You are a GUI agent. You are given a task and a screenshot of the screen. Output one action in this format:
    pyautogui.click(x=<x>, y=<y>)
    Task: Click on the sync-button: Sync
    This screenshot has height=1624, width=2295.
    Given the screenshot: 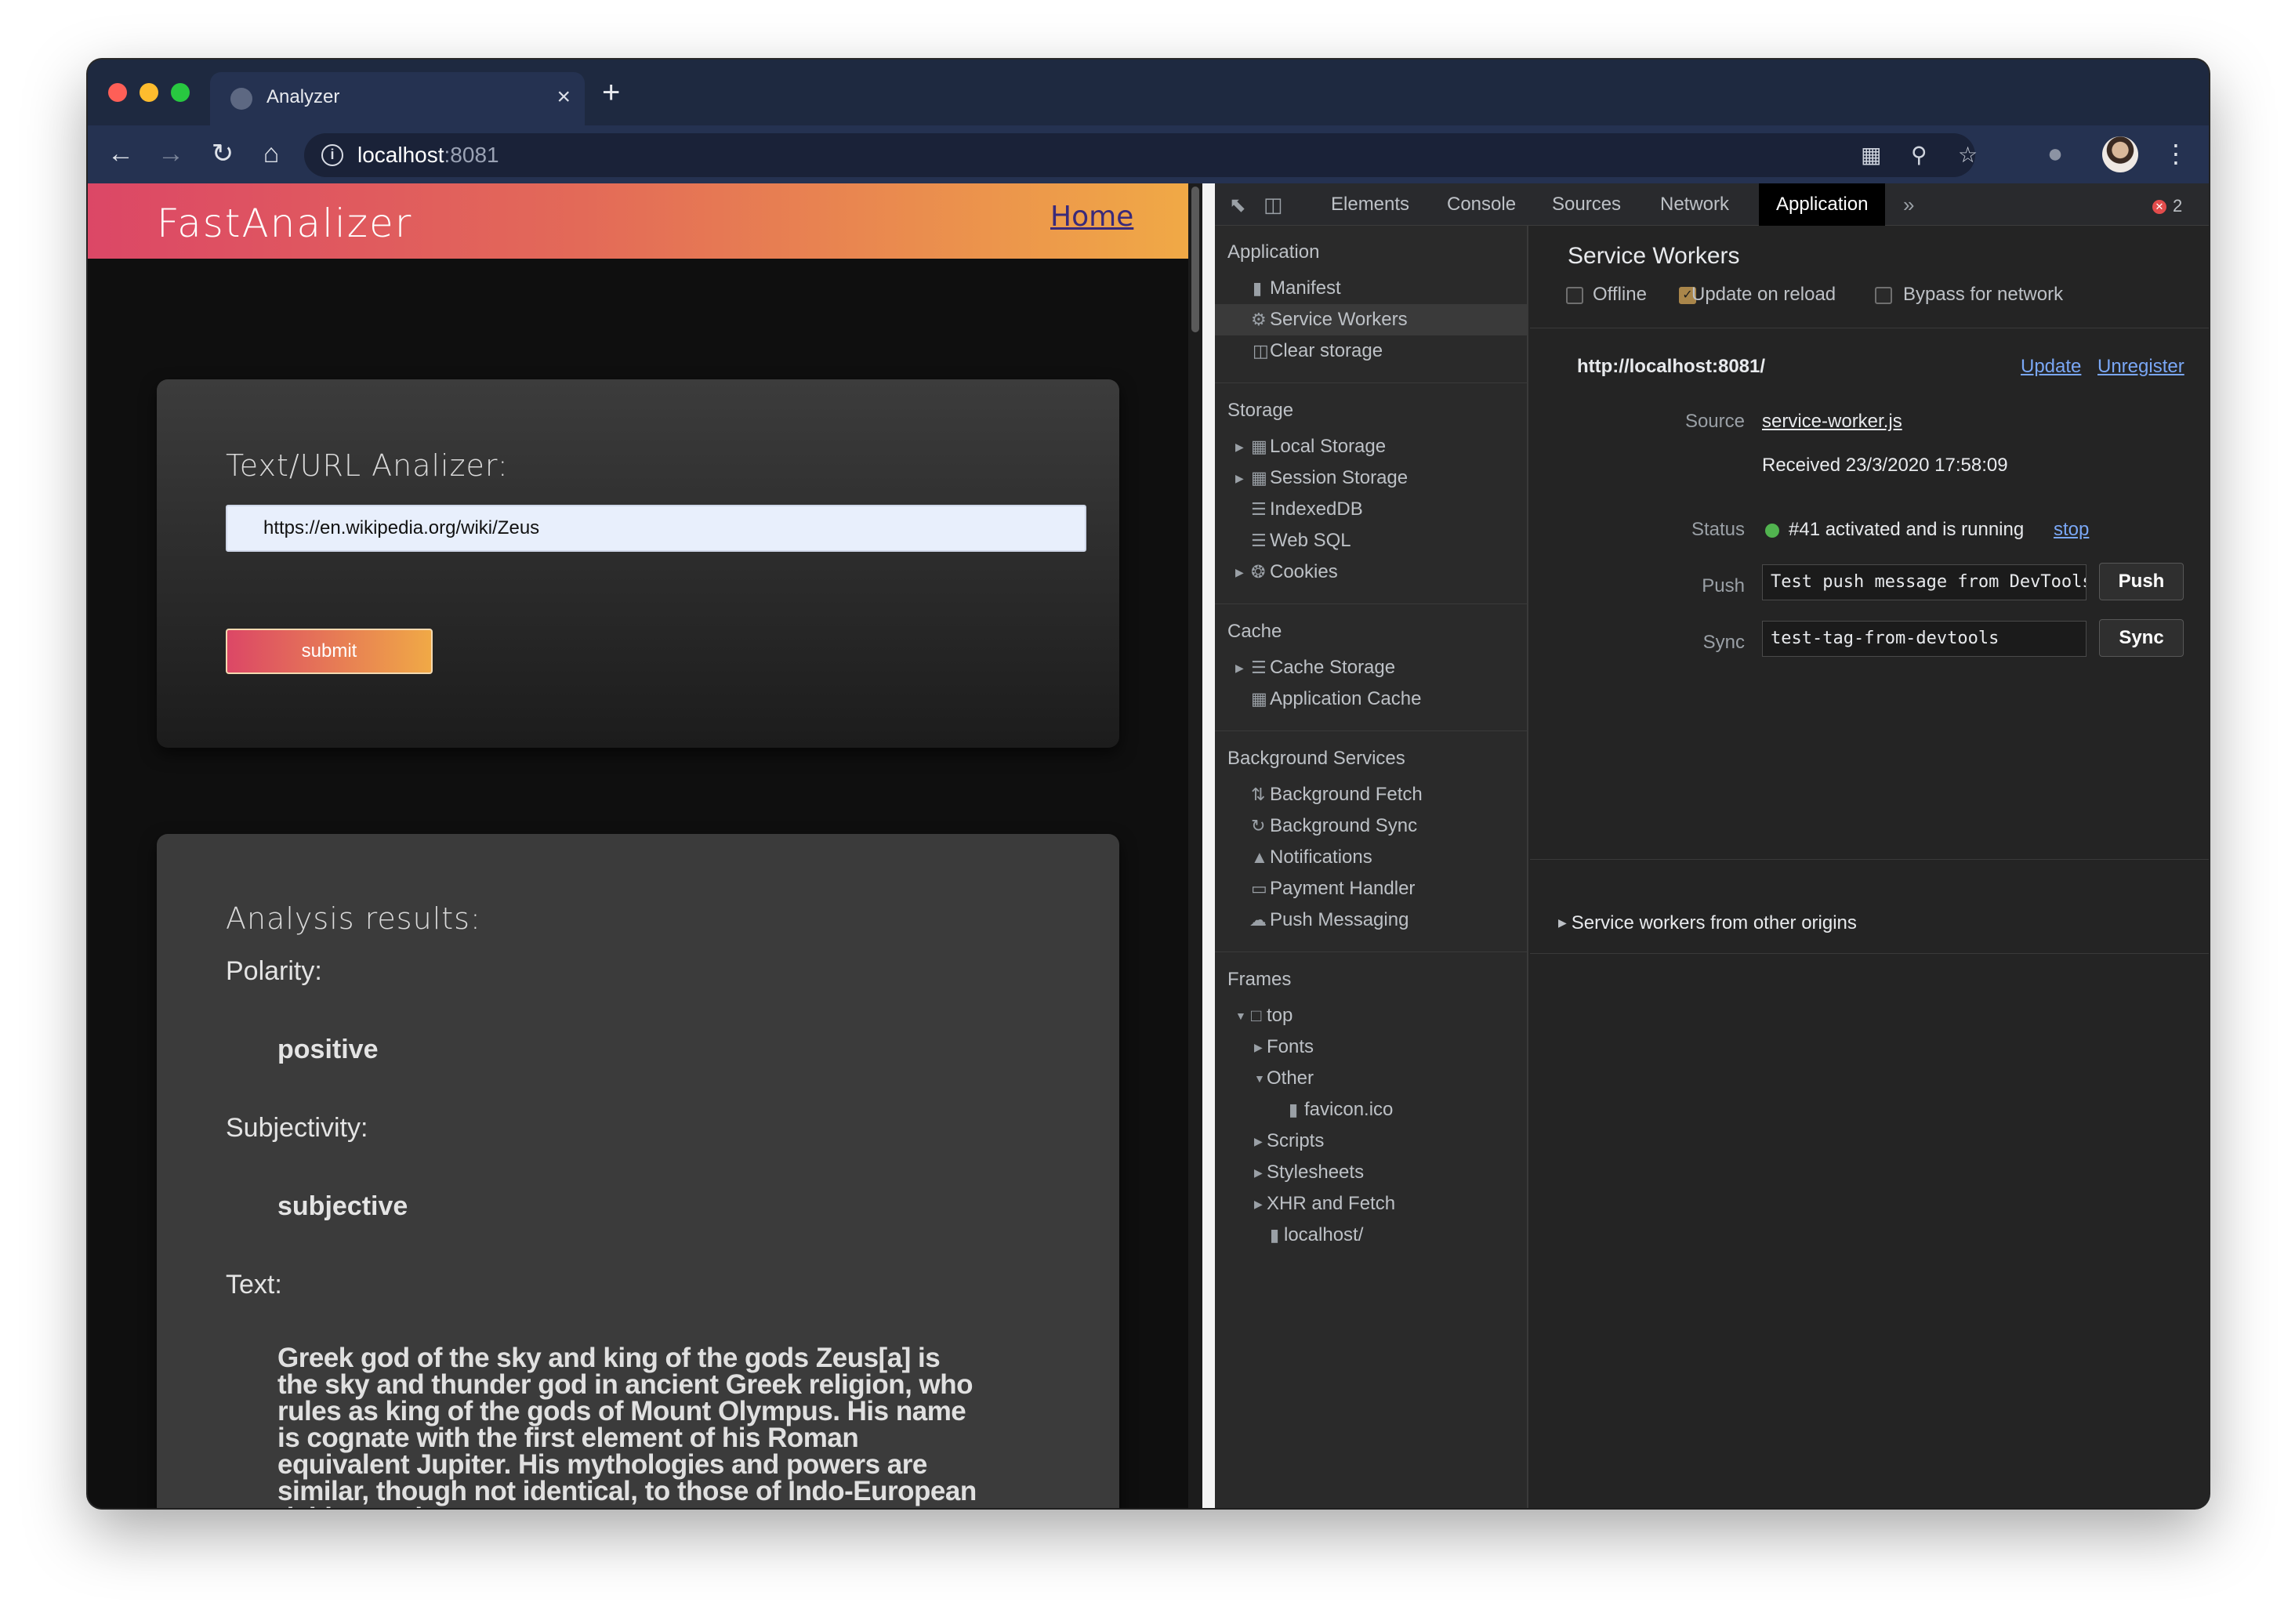 What is the action you would take?
    pyautogui.click(x=2141, y=638)
    